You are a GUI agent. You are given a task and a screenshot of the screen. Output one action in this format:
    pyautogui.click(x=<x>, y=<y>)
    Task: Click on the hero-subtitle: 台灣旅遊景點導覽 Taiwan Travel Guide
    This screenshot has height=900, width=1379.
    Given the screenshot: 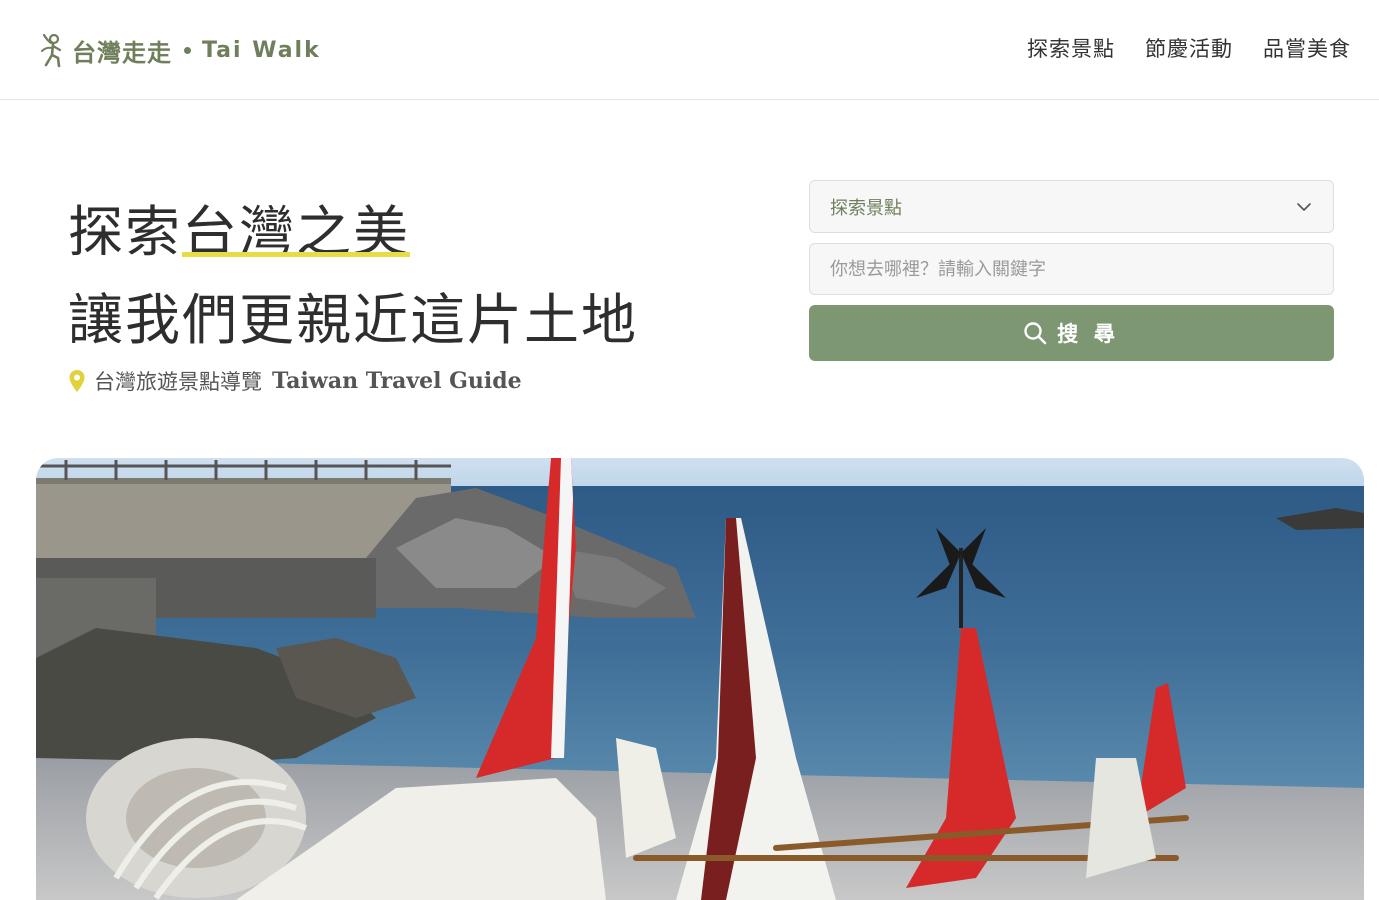 What is the action you would take?
    pyautogui.click(x=295, y=381)
    